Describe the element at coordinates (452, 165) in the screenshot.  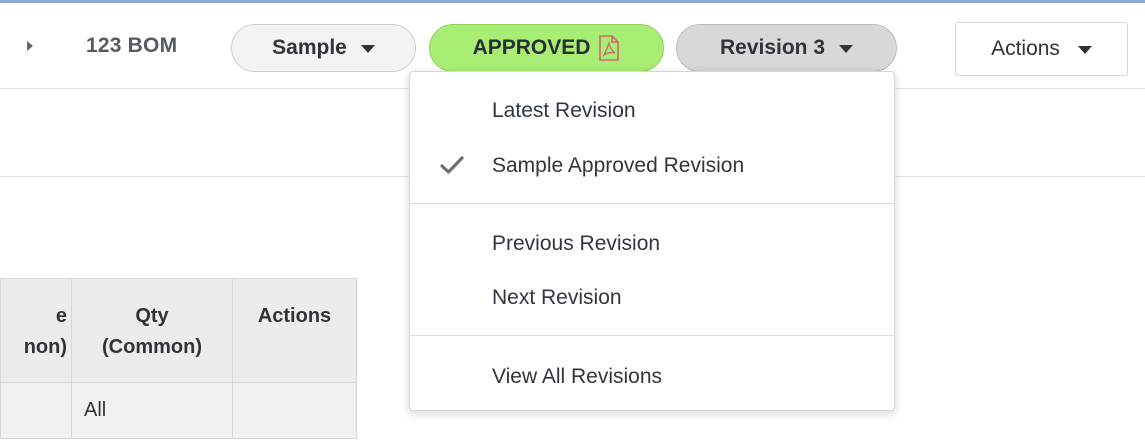
I see `check-icon` at that location.